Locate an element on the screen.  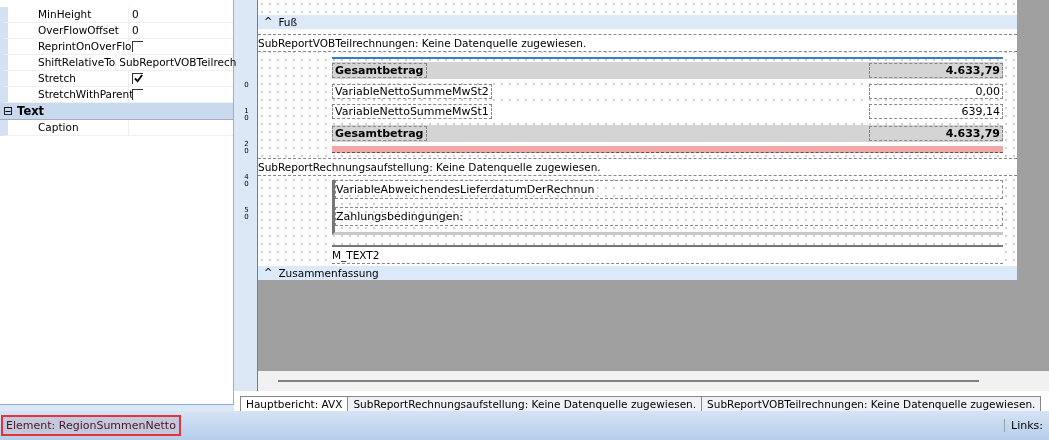
memo-field: M_TEXT2 is located at coordinates (667, 254).